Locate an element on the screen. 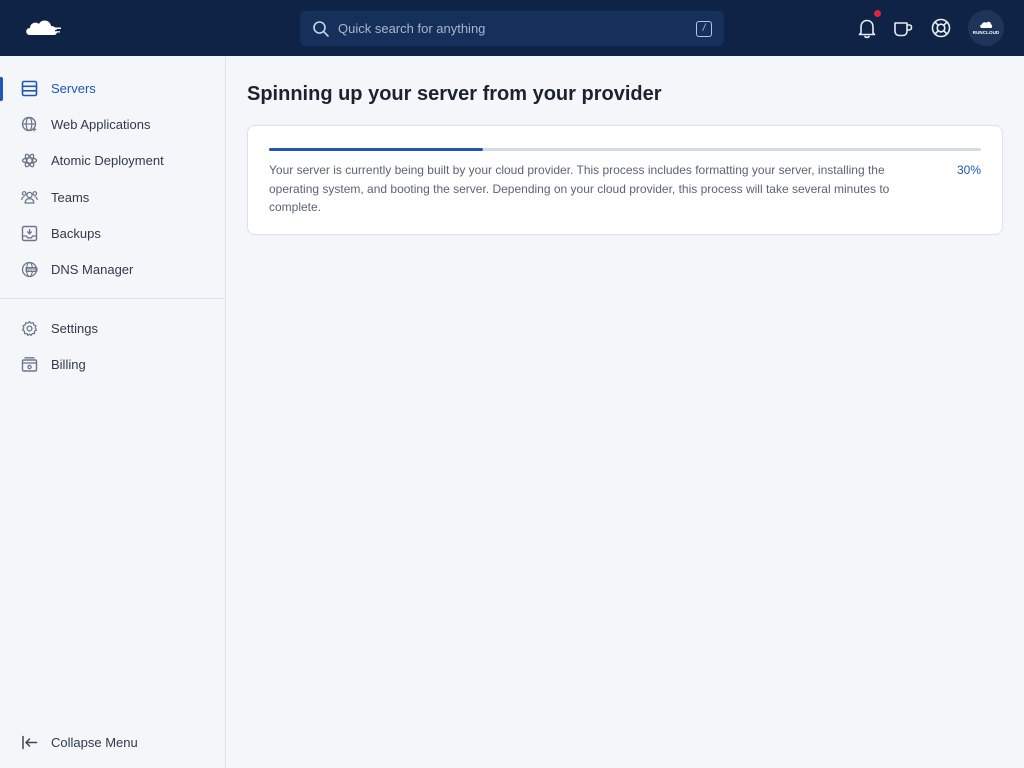  avatar: RUNCLOUD is located at coordinates (986, 28).